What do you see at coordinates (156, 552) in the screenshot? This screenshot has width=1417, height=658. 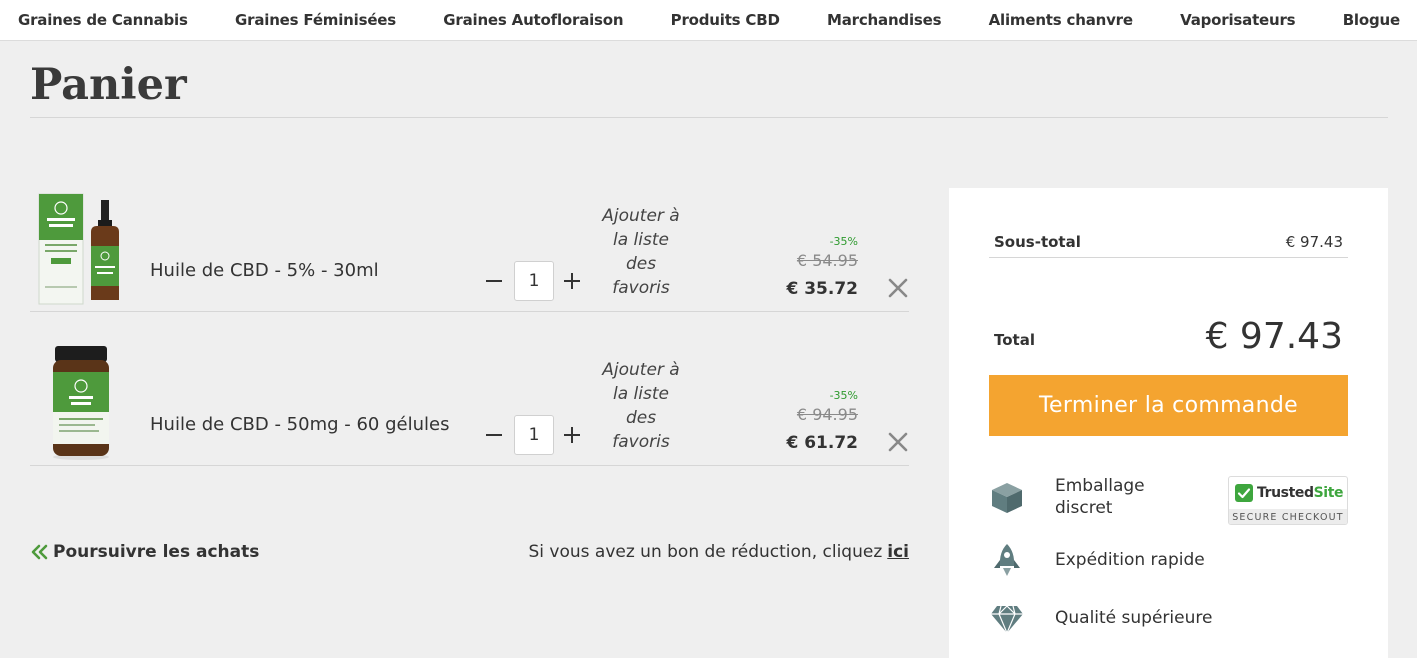 I see `continue-shopping-label: Poursuivre les achats` at bounding box center [156, 552].